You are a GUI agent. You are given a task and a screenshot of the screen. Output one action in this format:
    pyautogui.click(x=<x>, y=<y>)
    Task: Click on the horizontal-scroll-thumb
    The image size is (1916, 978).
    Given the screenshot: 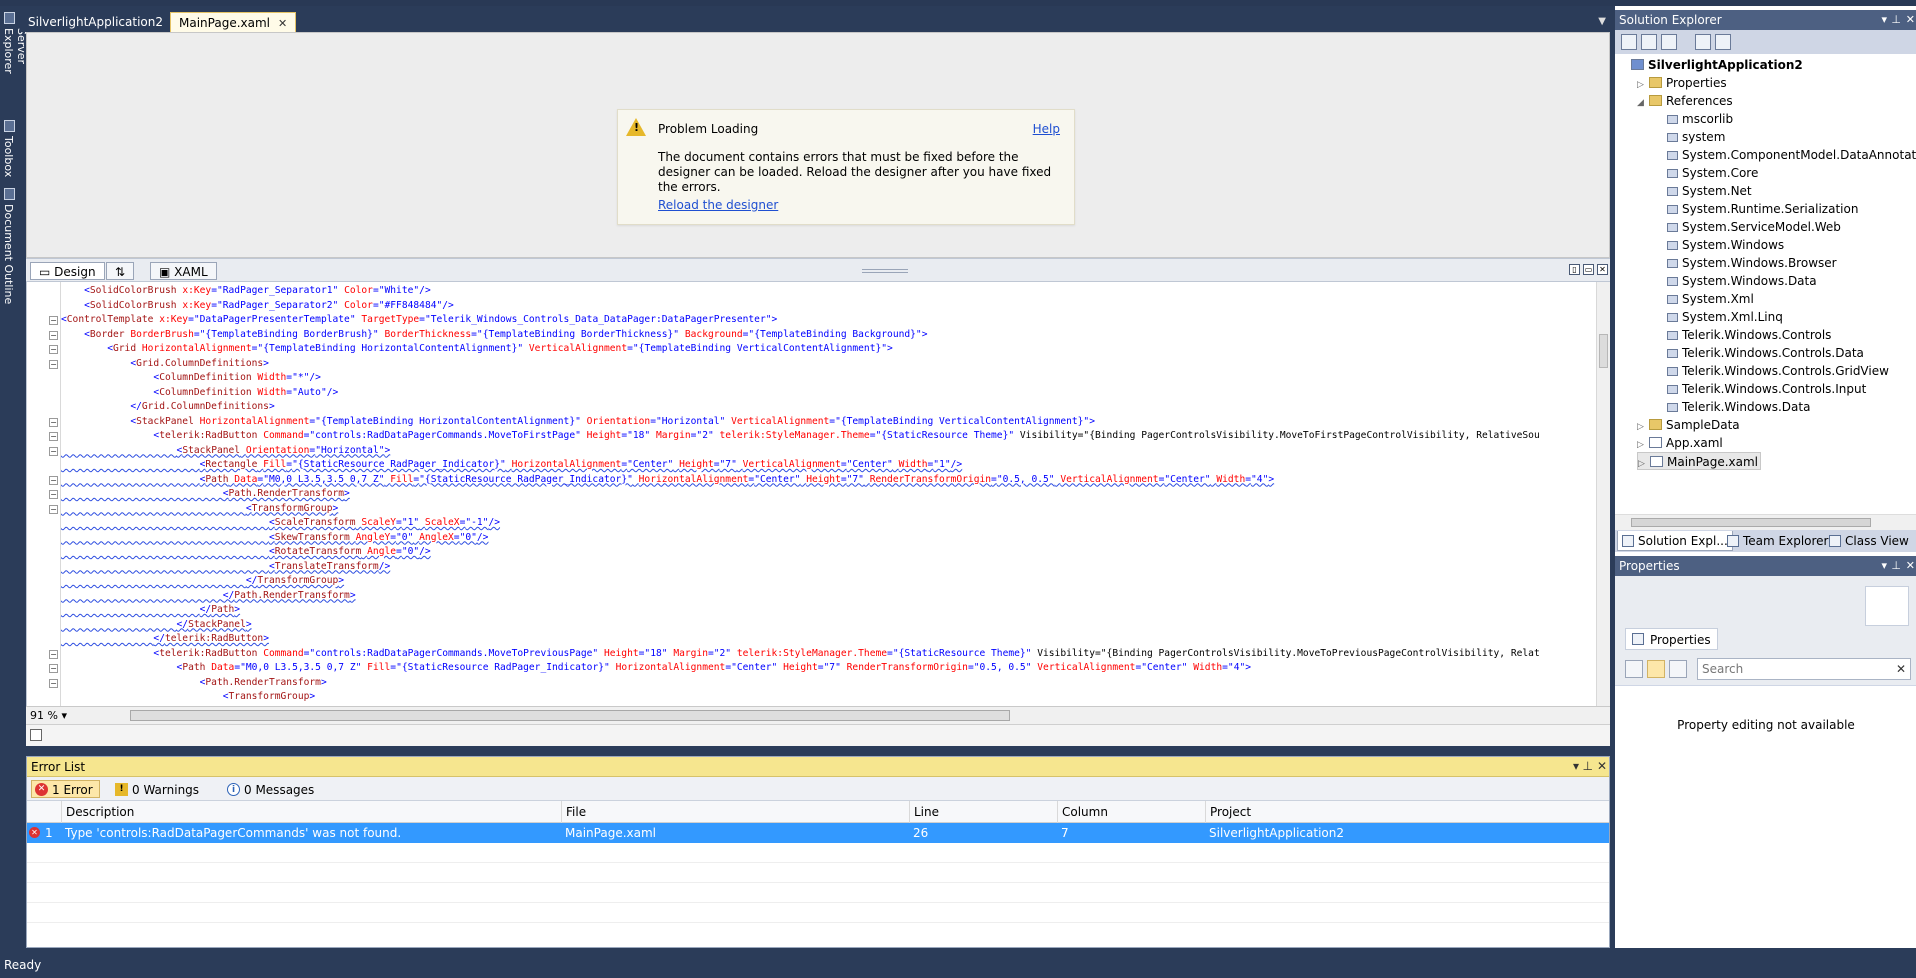 What is the action you would take?
    pyautogui.click(x=570, y=715)
    